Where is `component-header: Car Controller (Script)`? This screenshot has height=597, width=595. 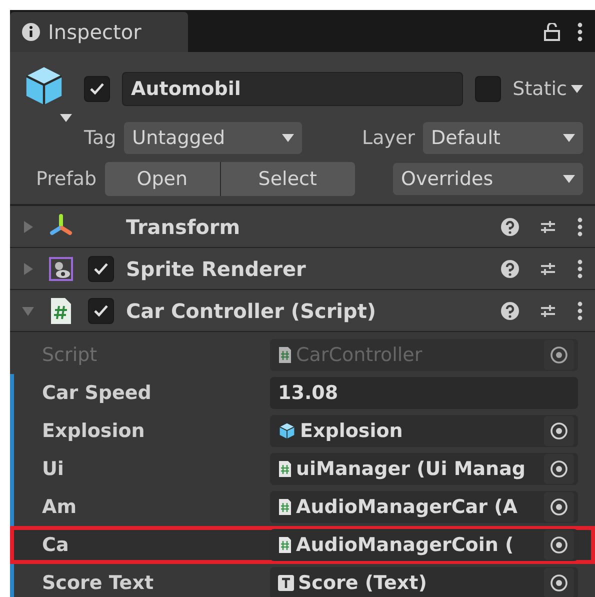 component-header: Car Controller (Script) is located at coordinates (302, 311).